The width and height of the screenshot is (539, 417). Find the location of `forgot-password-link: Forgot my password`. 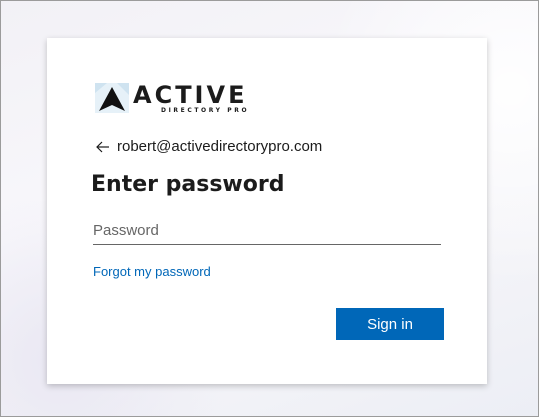

forgot-password-link: Forgot my password is located at coordinates (152, 271).